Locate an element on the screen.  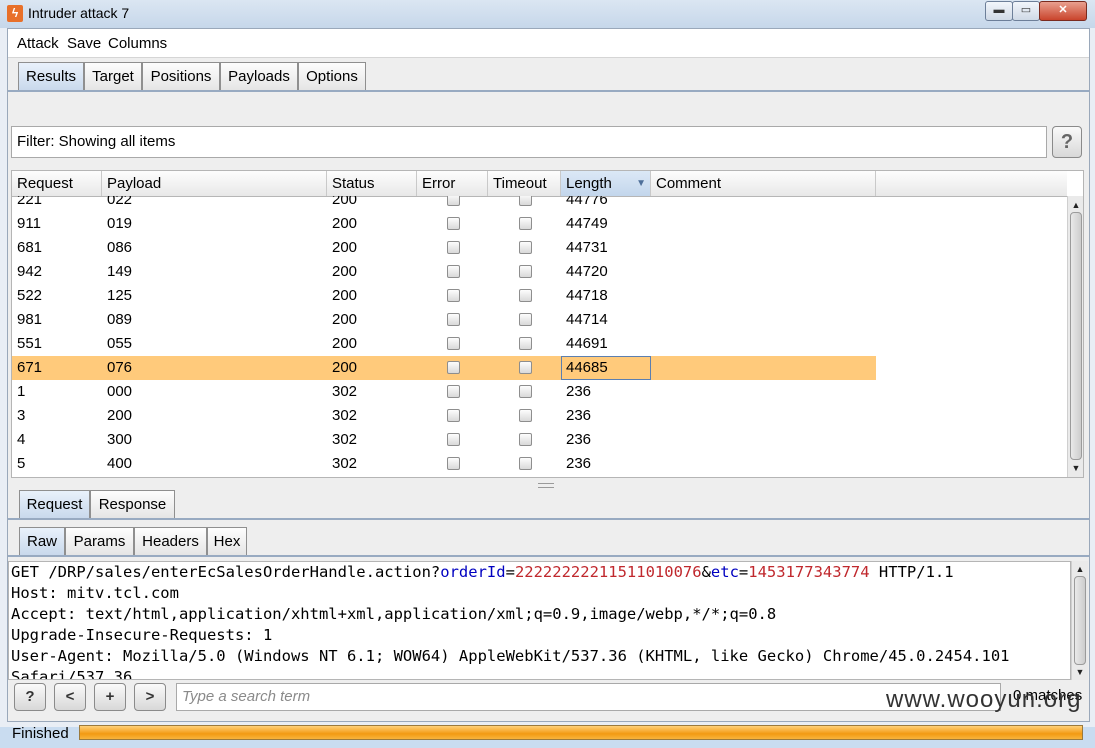
tab-request: Request is located at coordinates (54, 504).